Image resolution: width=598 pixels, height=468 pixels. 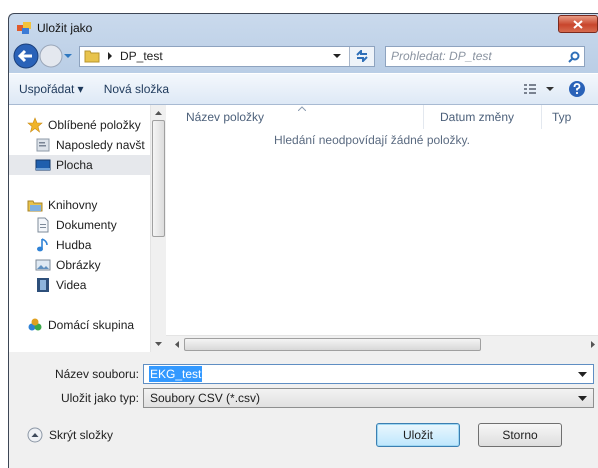 What do you see at coordinates (79, 245) in the screenshot?
I see `sidebar-item: Hudba` at bounding box center [79, 245].